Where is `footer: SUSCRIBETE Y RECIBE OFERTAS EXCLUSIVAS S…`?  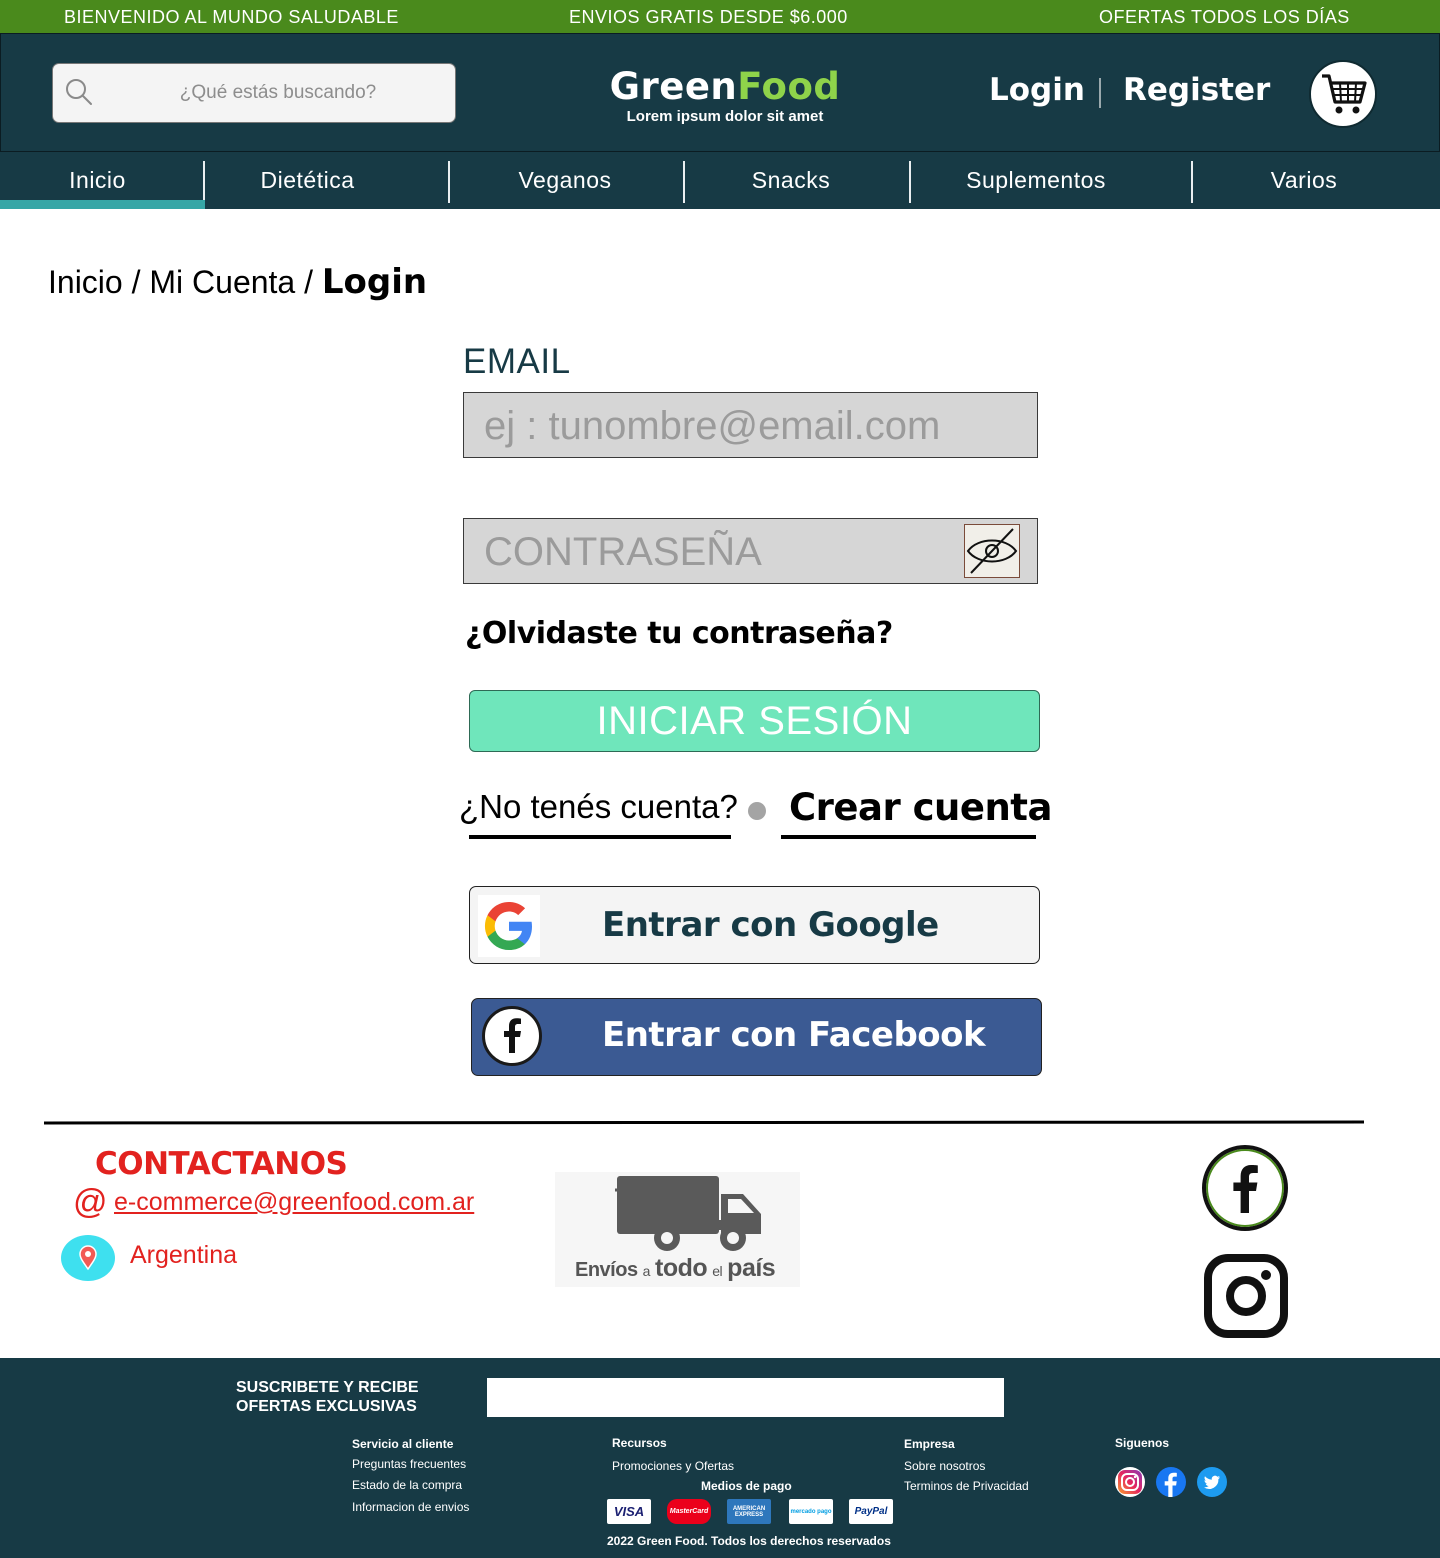
footer: SUSCRIBETE Y RECIBE OFERTAS EXCLUSIVAS S… is located at coordinates (720, 1458).